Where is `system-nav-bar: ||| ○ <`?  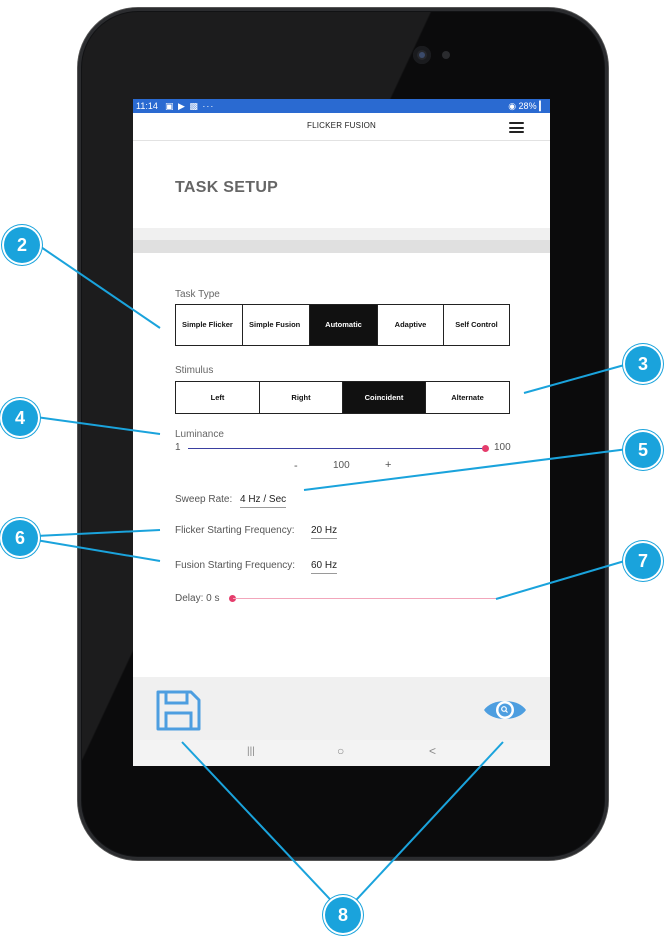 system-nav-bar: ||| ○ < is located at coordinates (341, 753).